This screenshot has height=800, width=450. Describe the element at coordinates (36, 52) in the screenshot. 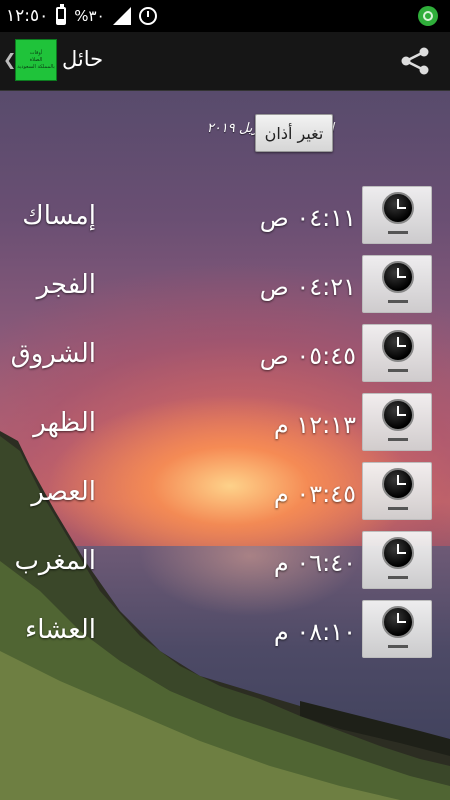

I see `logo-line-1: أوقات` at that location.